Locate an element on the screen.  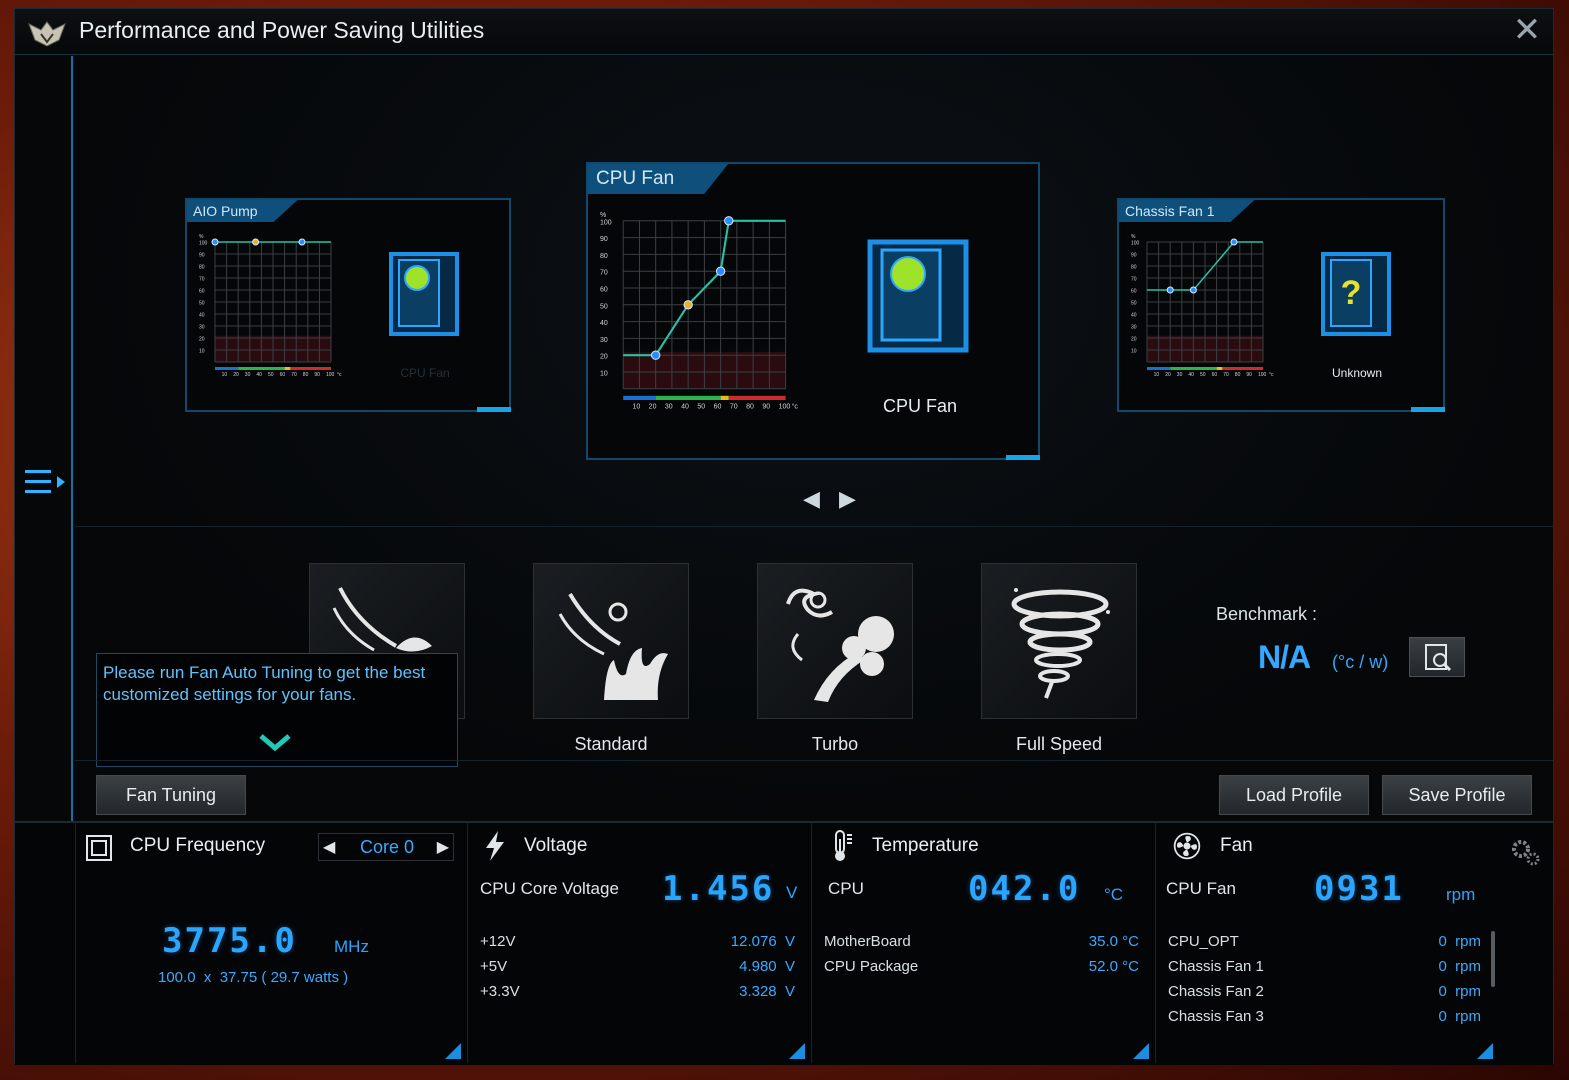
y-tick-label: 40 is located at coordinates (202, 316).